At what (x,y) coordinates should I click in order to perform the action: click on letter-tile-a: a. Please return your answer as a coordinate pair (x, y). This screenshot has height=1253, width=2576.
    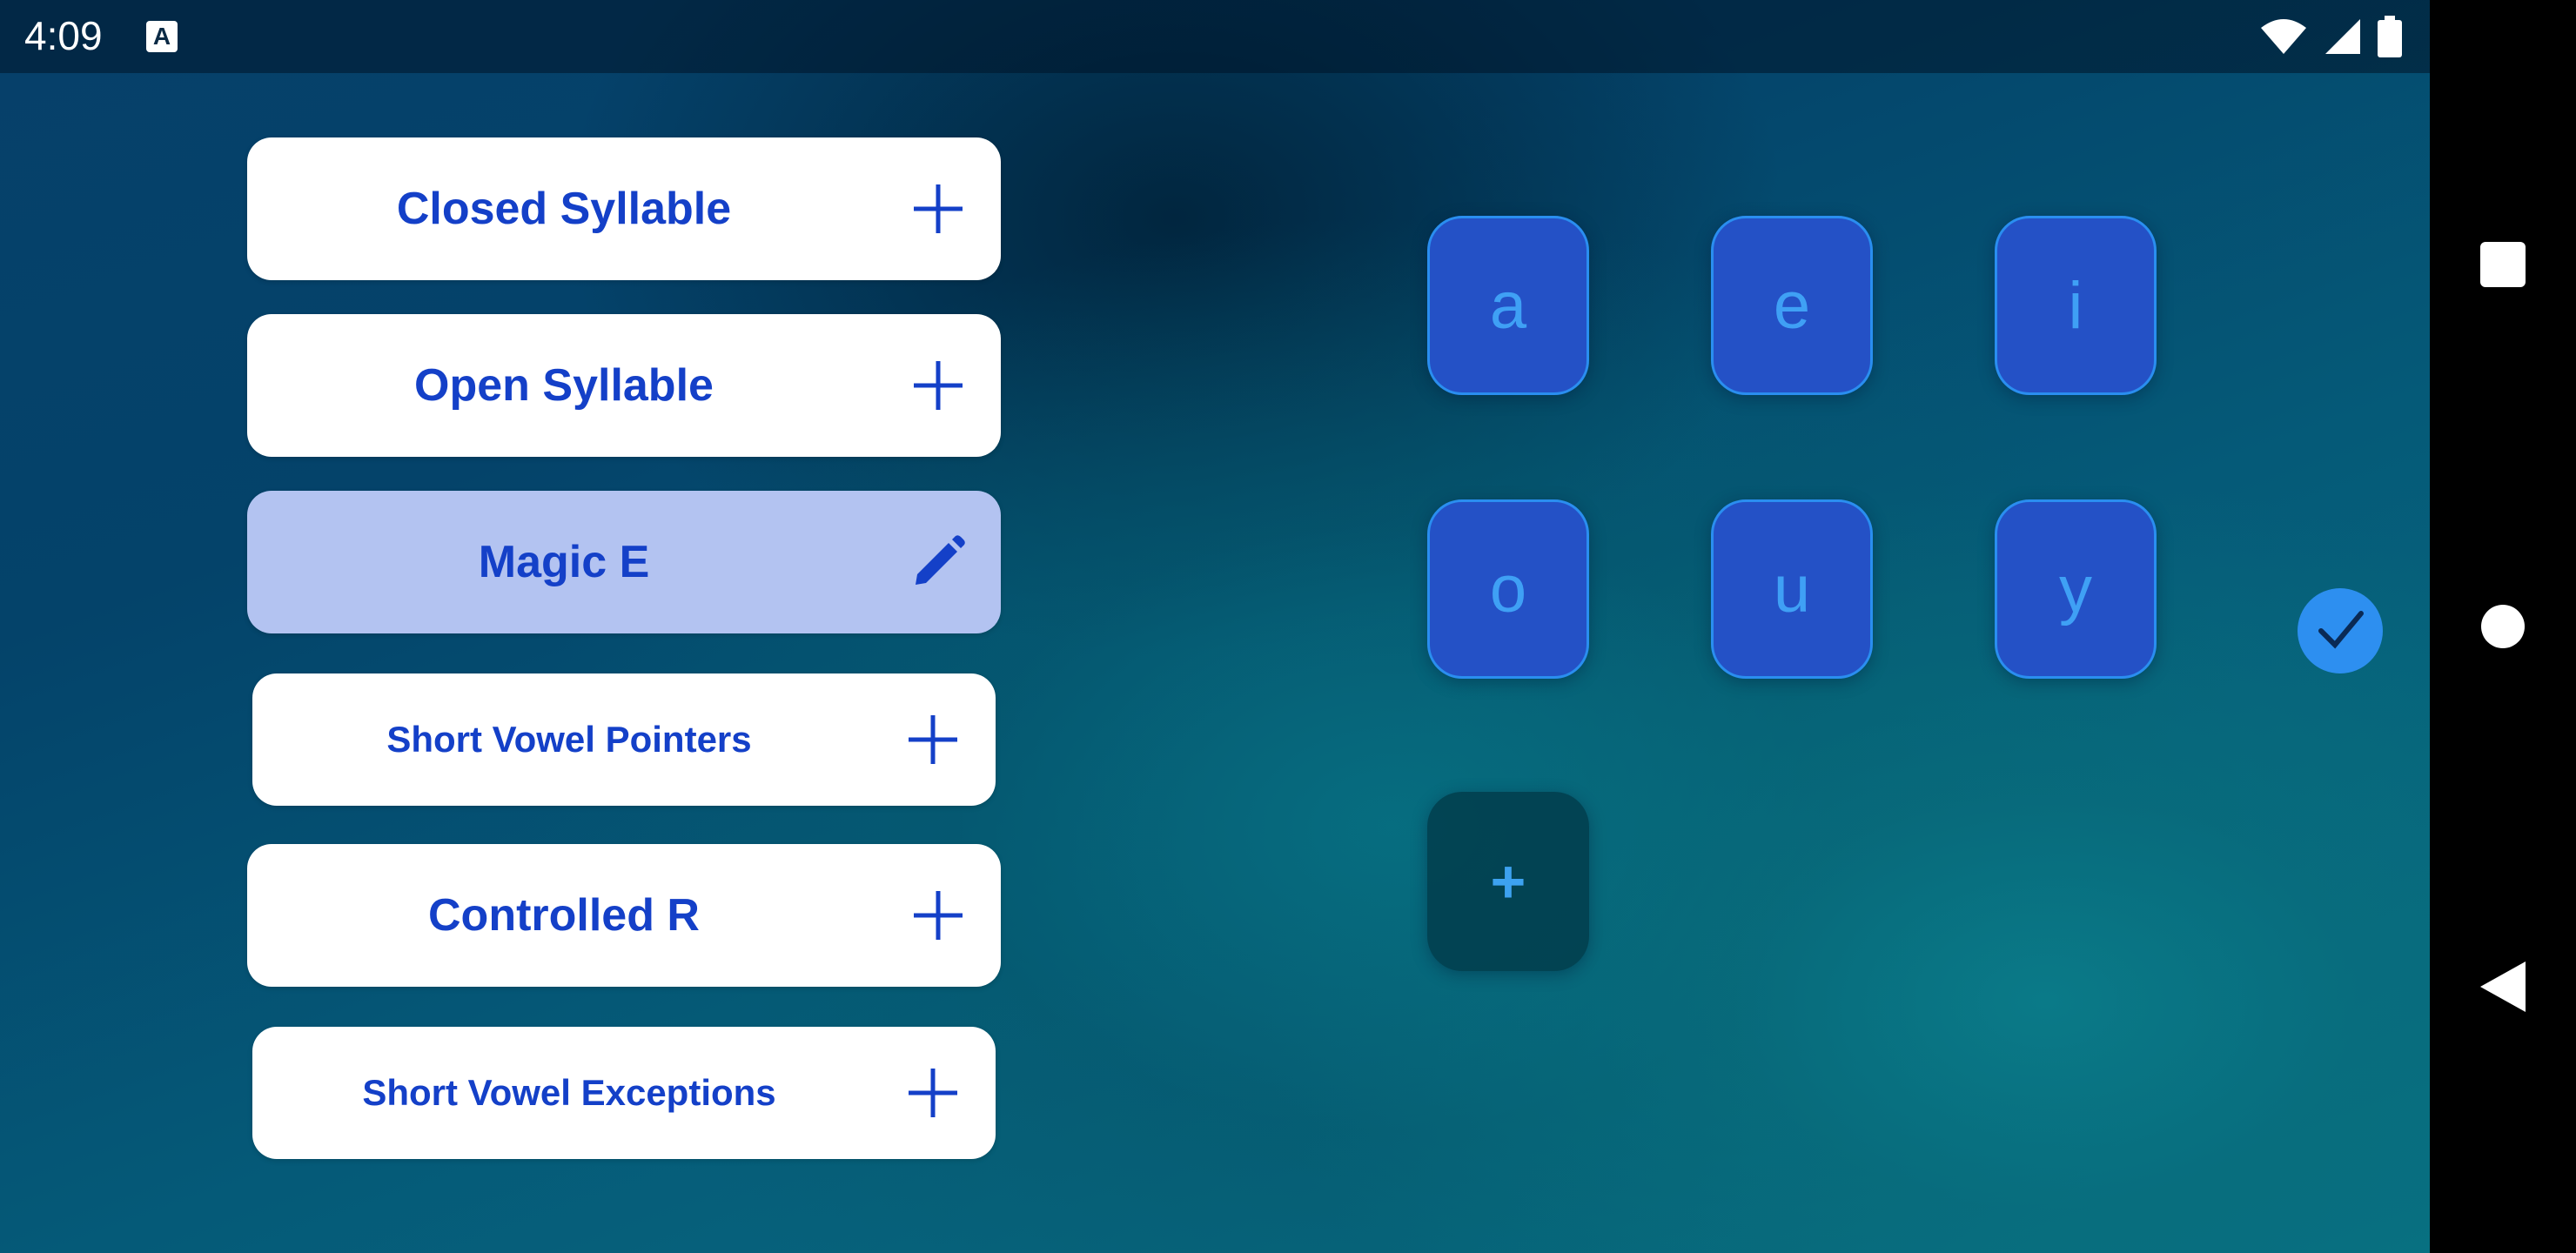
    Looking at the image, I should click on (1508, 305).